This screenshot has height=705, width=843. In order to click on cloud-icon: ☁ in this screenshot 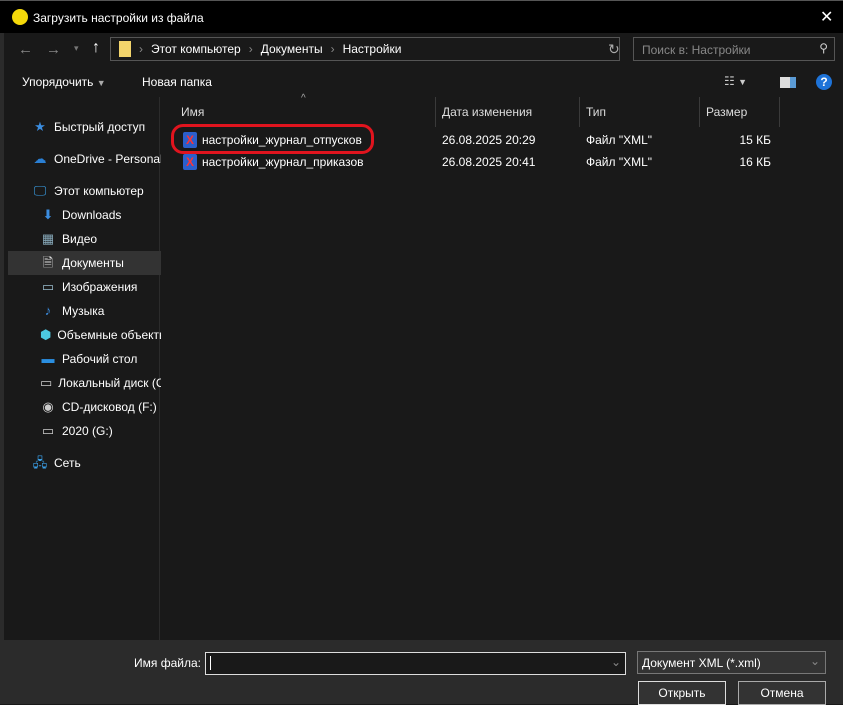, I will do `click(40, 158)`.